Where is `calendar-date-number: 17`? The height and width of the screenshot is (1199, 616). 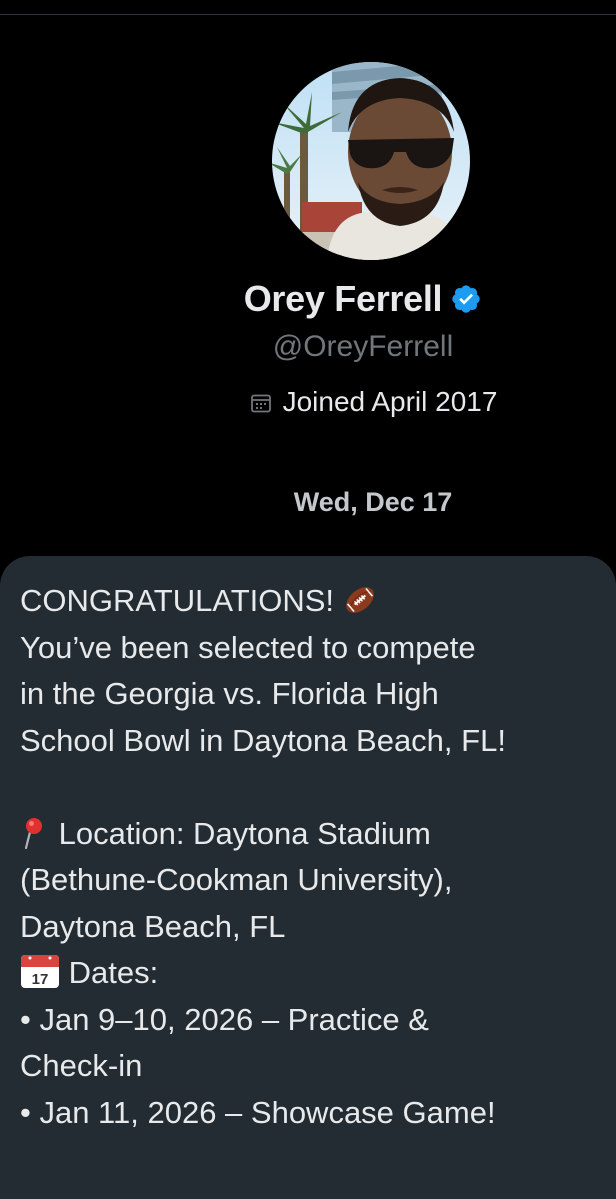 calendar-date-number: 17 is located at coordinates (40, 979).